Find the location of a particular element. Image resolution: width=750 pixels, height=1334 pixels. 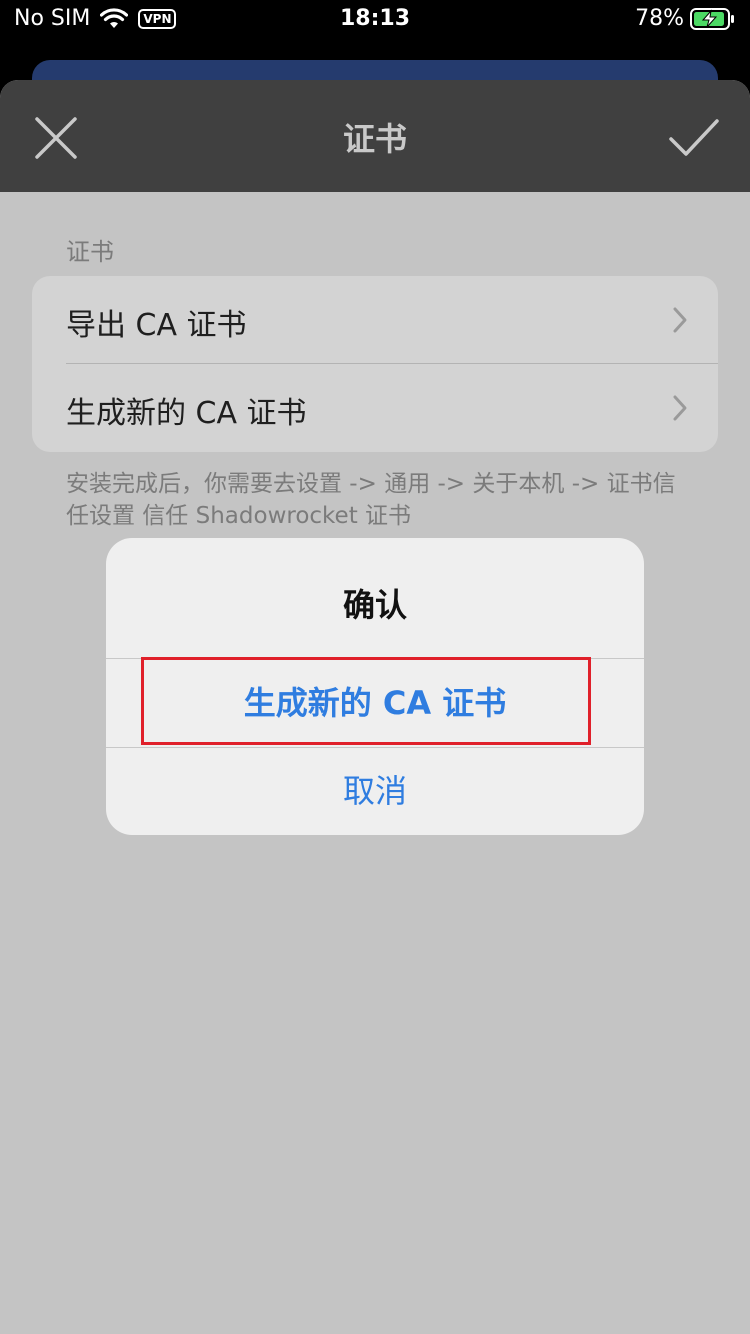

battery-charging-icon is located at coordinates (712, 18).